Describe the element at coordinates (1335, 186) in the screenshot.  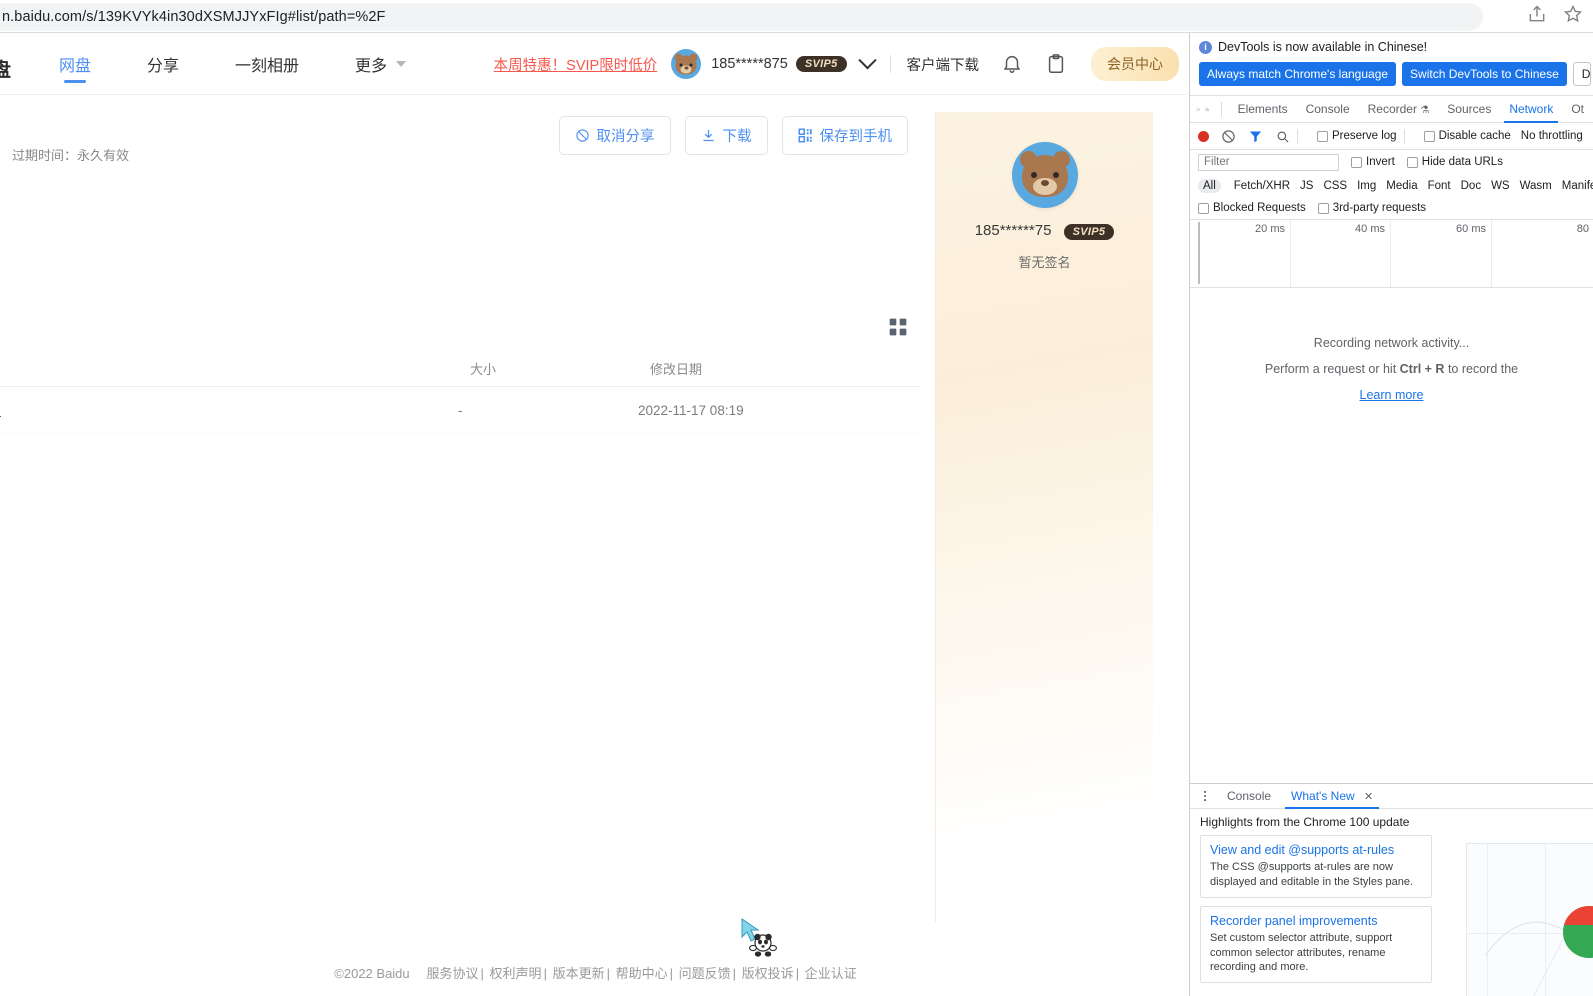
I see `type-filter-css: CSS` at that location.